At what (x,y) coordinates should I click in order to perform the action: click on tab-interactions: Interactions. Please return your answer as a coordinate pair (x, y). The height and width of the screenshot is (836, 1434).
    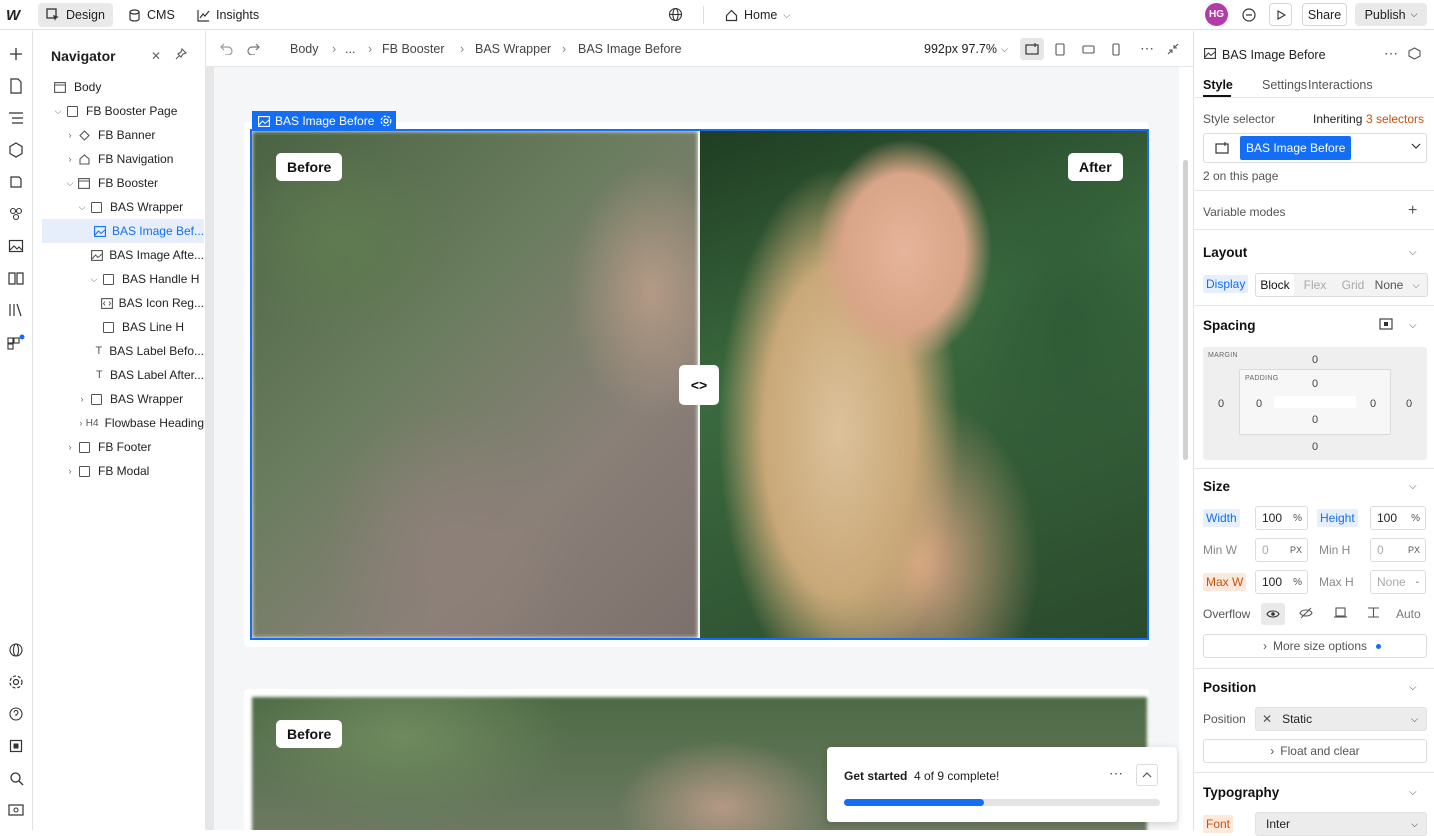
    Looking at the image, I should click on (1340, 85).